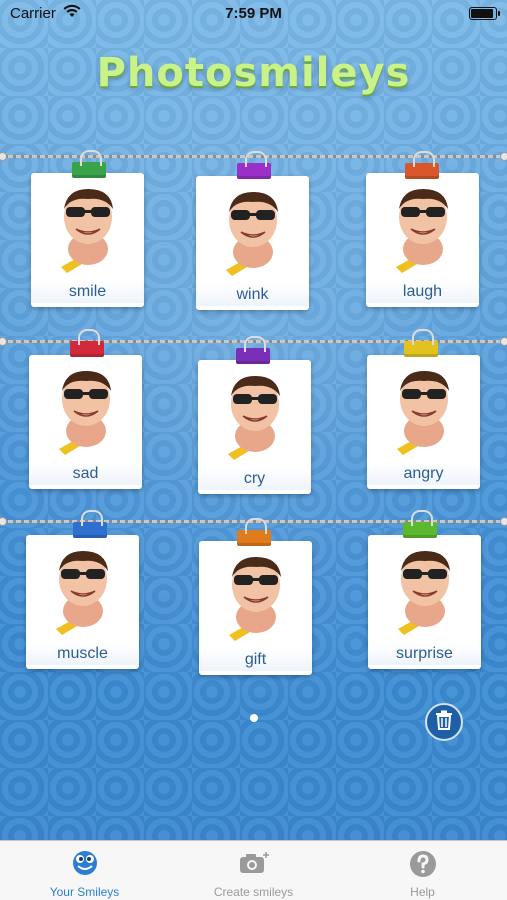 Image resolution: width=507 pixels, height=900 pixels. Describe the element at coordinates (252, 295) in the screenshot. I see `smiley-label: wink` at that location.